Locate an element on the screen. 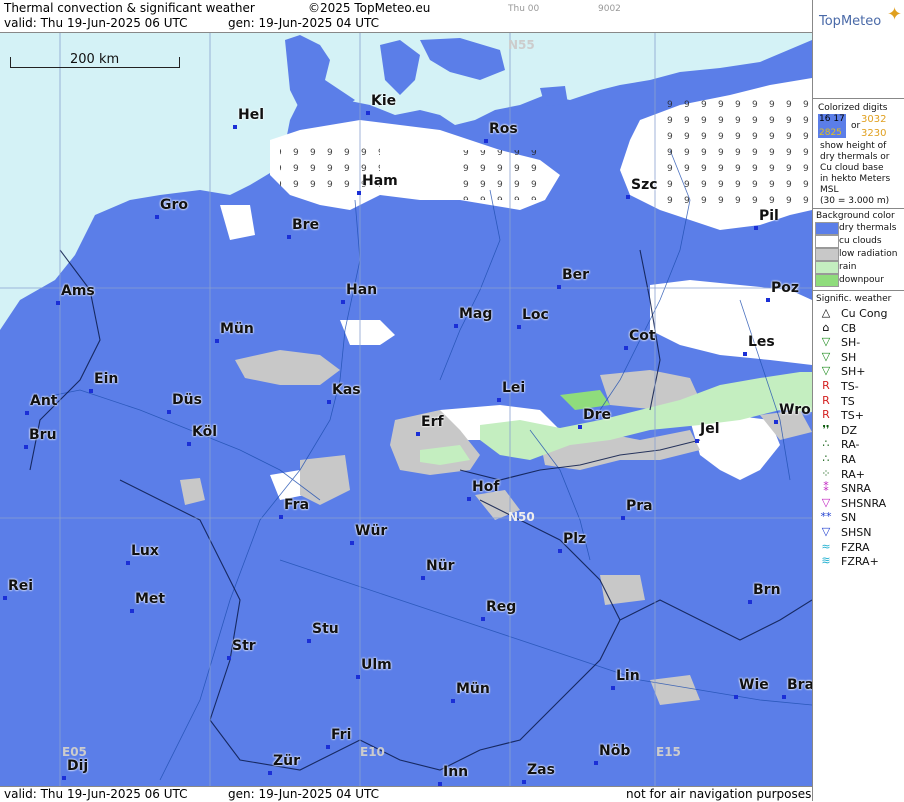 The image size is (904, 802). header-small-label-2: 9002 is located at coordinates (609, 9).